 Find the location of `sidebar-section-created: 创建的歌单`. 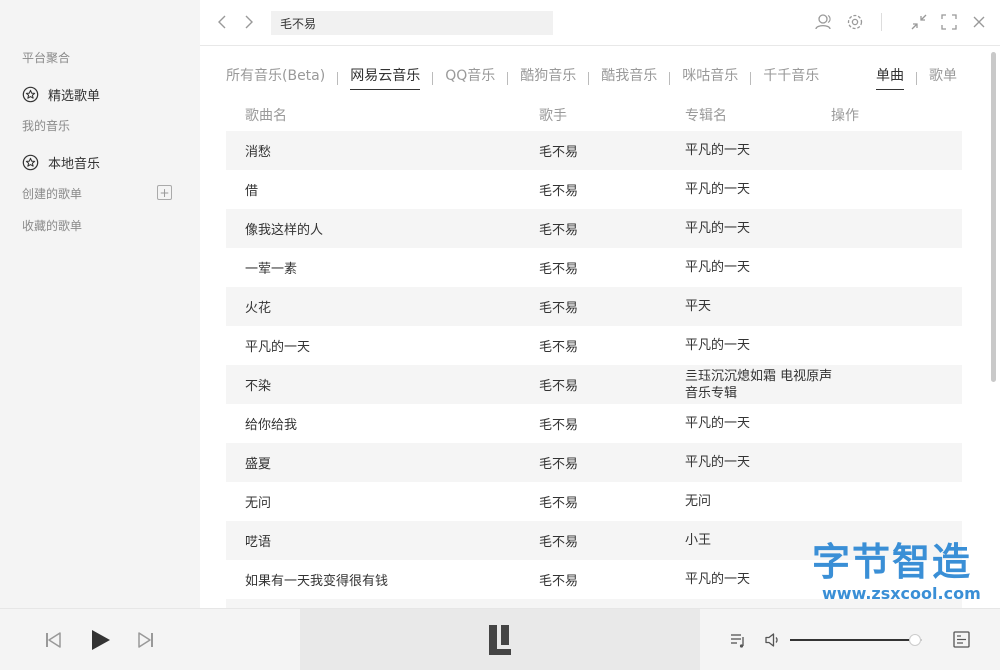

sidebar-section-created: 创建的歌单 is located at coordinates (52, 194).